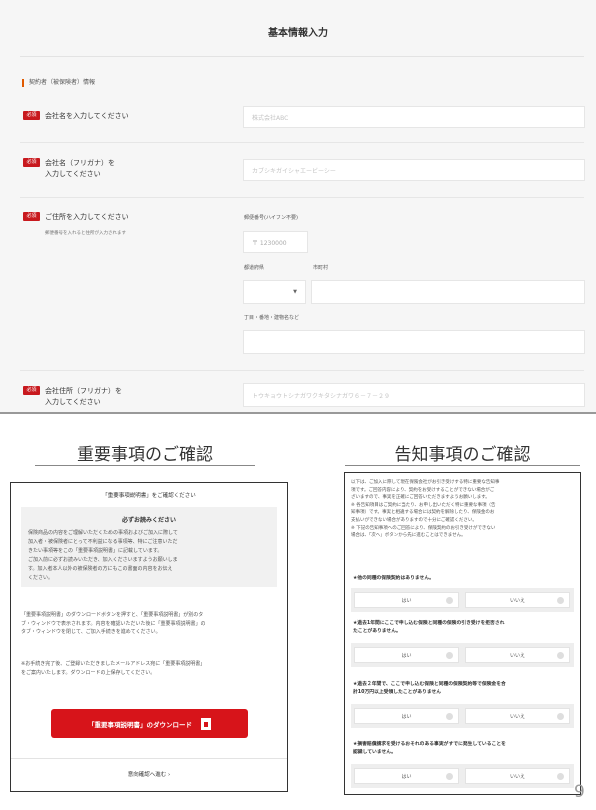 The height and width of the screenshot is (810, 596). What do you see at coordinates (103, 533) in the screenshot?
I see `text-line: 保険商品の内容をご理解いただくための事項およびご加入に際して` at bounding box center [103, 533].